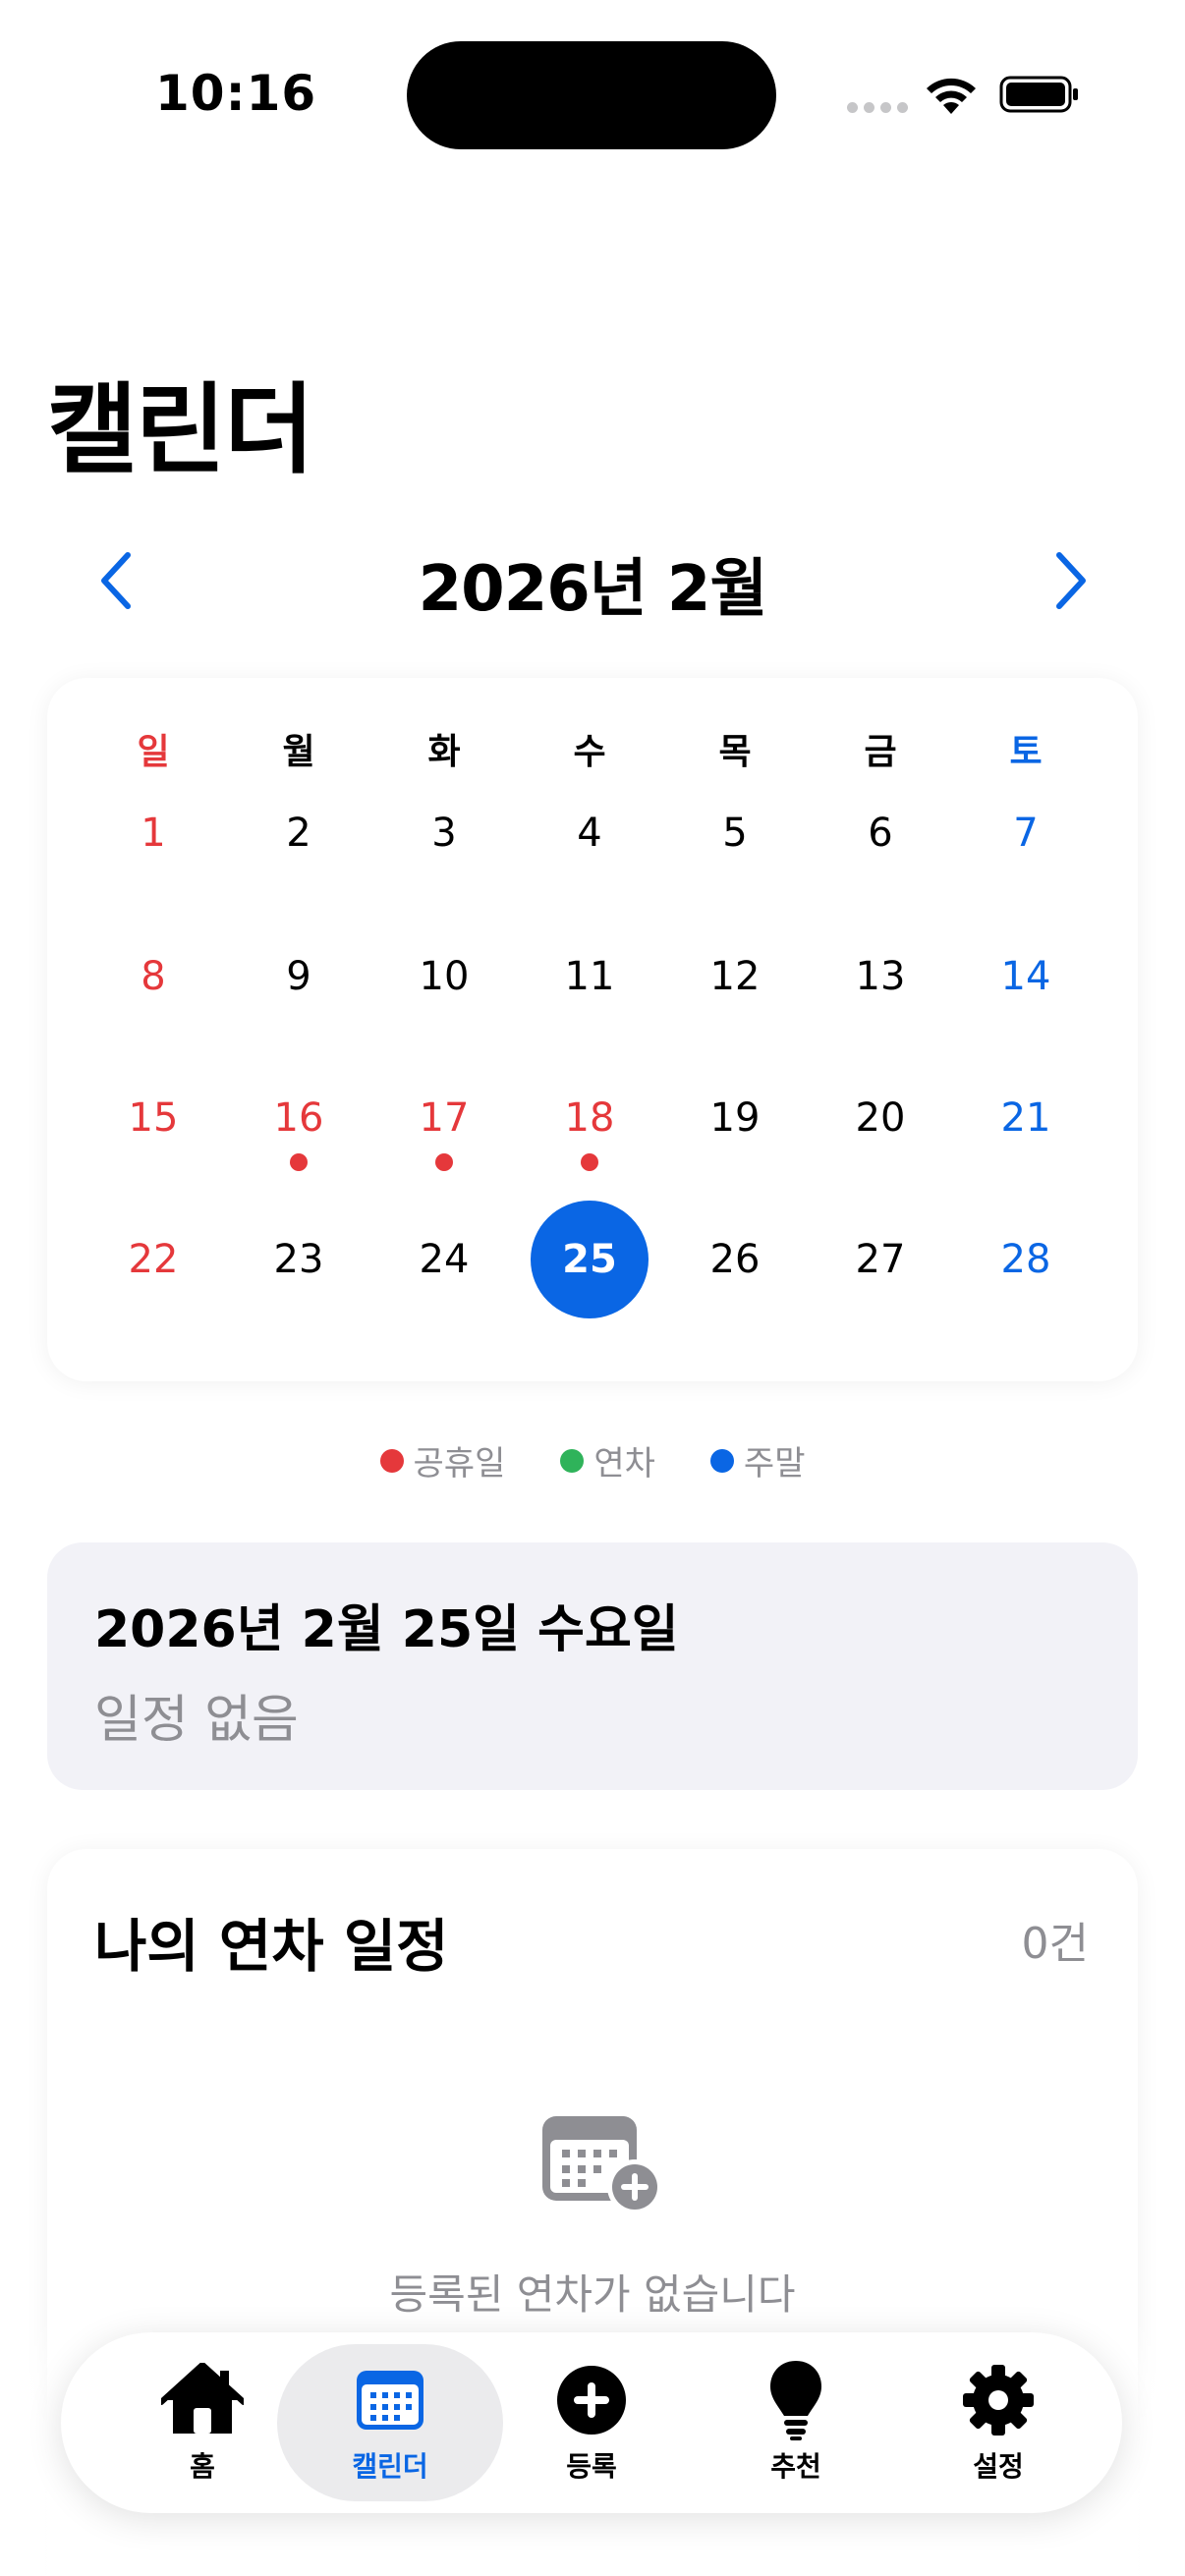  Describe the element at coordinates (592, 2400) in the screenshot. I see `plus-circle-icon` at that location.